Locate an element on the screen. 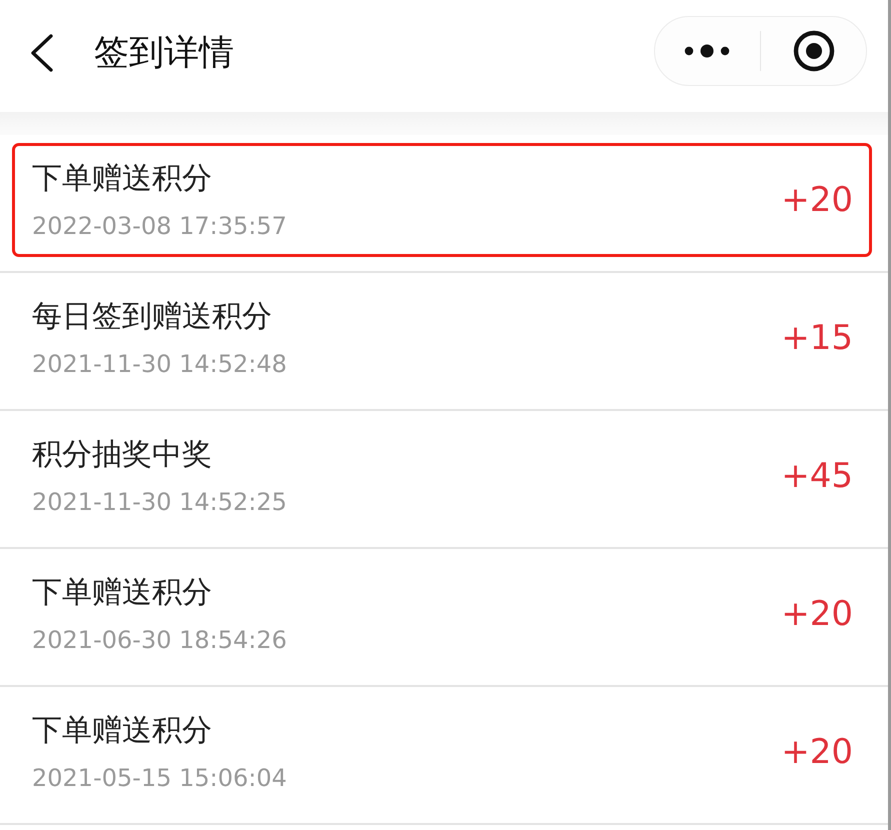 The image size is (891, 830). record-time: 2022-03-08 17:35:57 is located at coordinates (159, 226).